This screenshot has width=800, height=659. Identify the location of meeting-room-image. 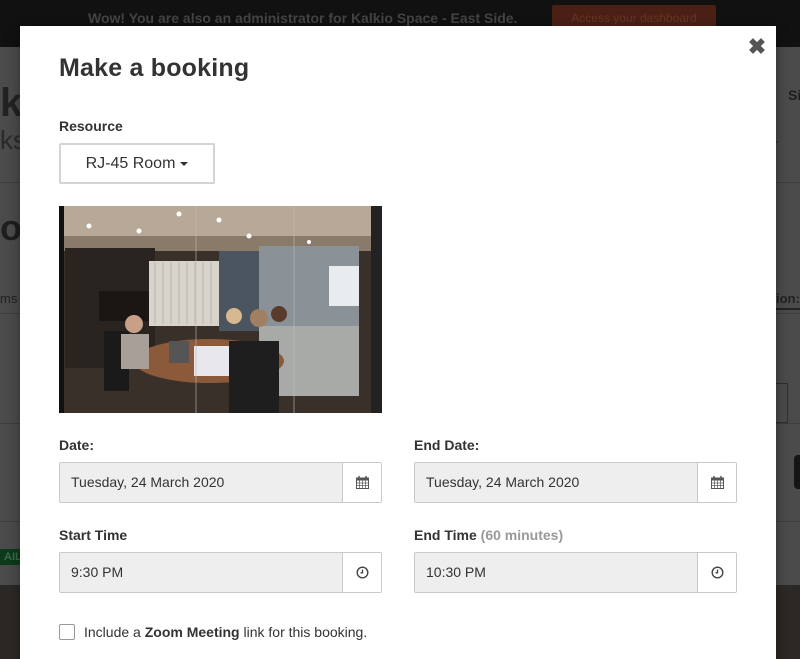
(220, 309).